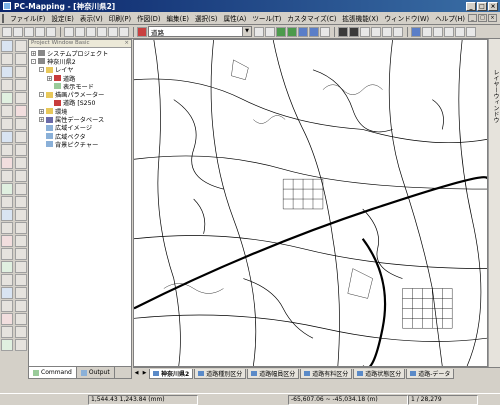 The height and width of the screenshot is (405, 500). What do you see at coordinates (80, 31) in the screenshot?
I see `copy-icon` at bounding box center [80, 31].